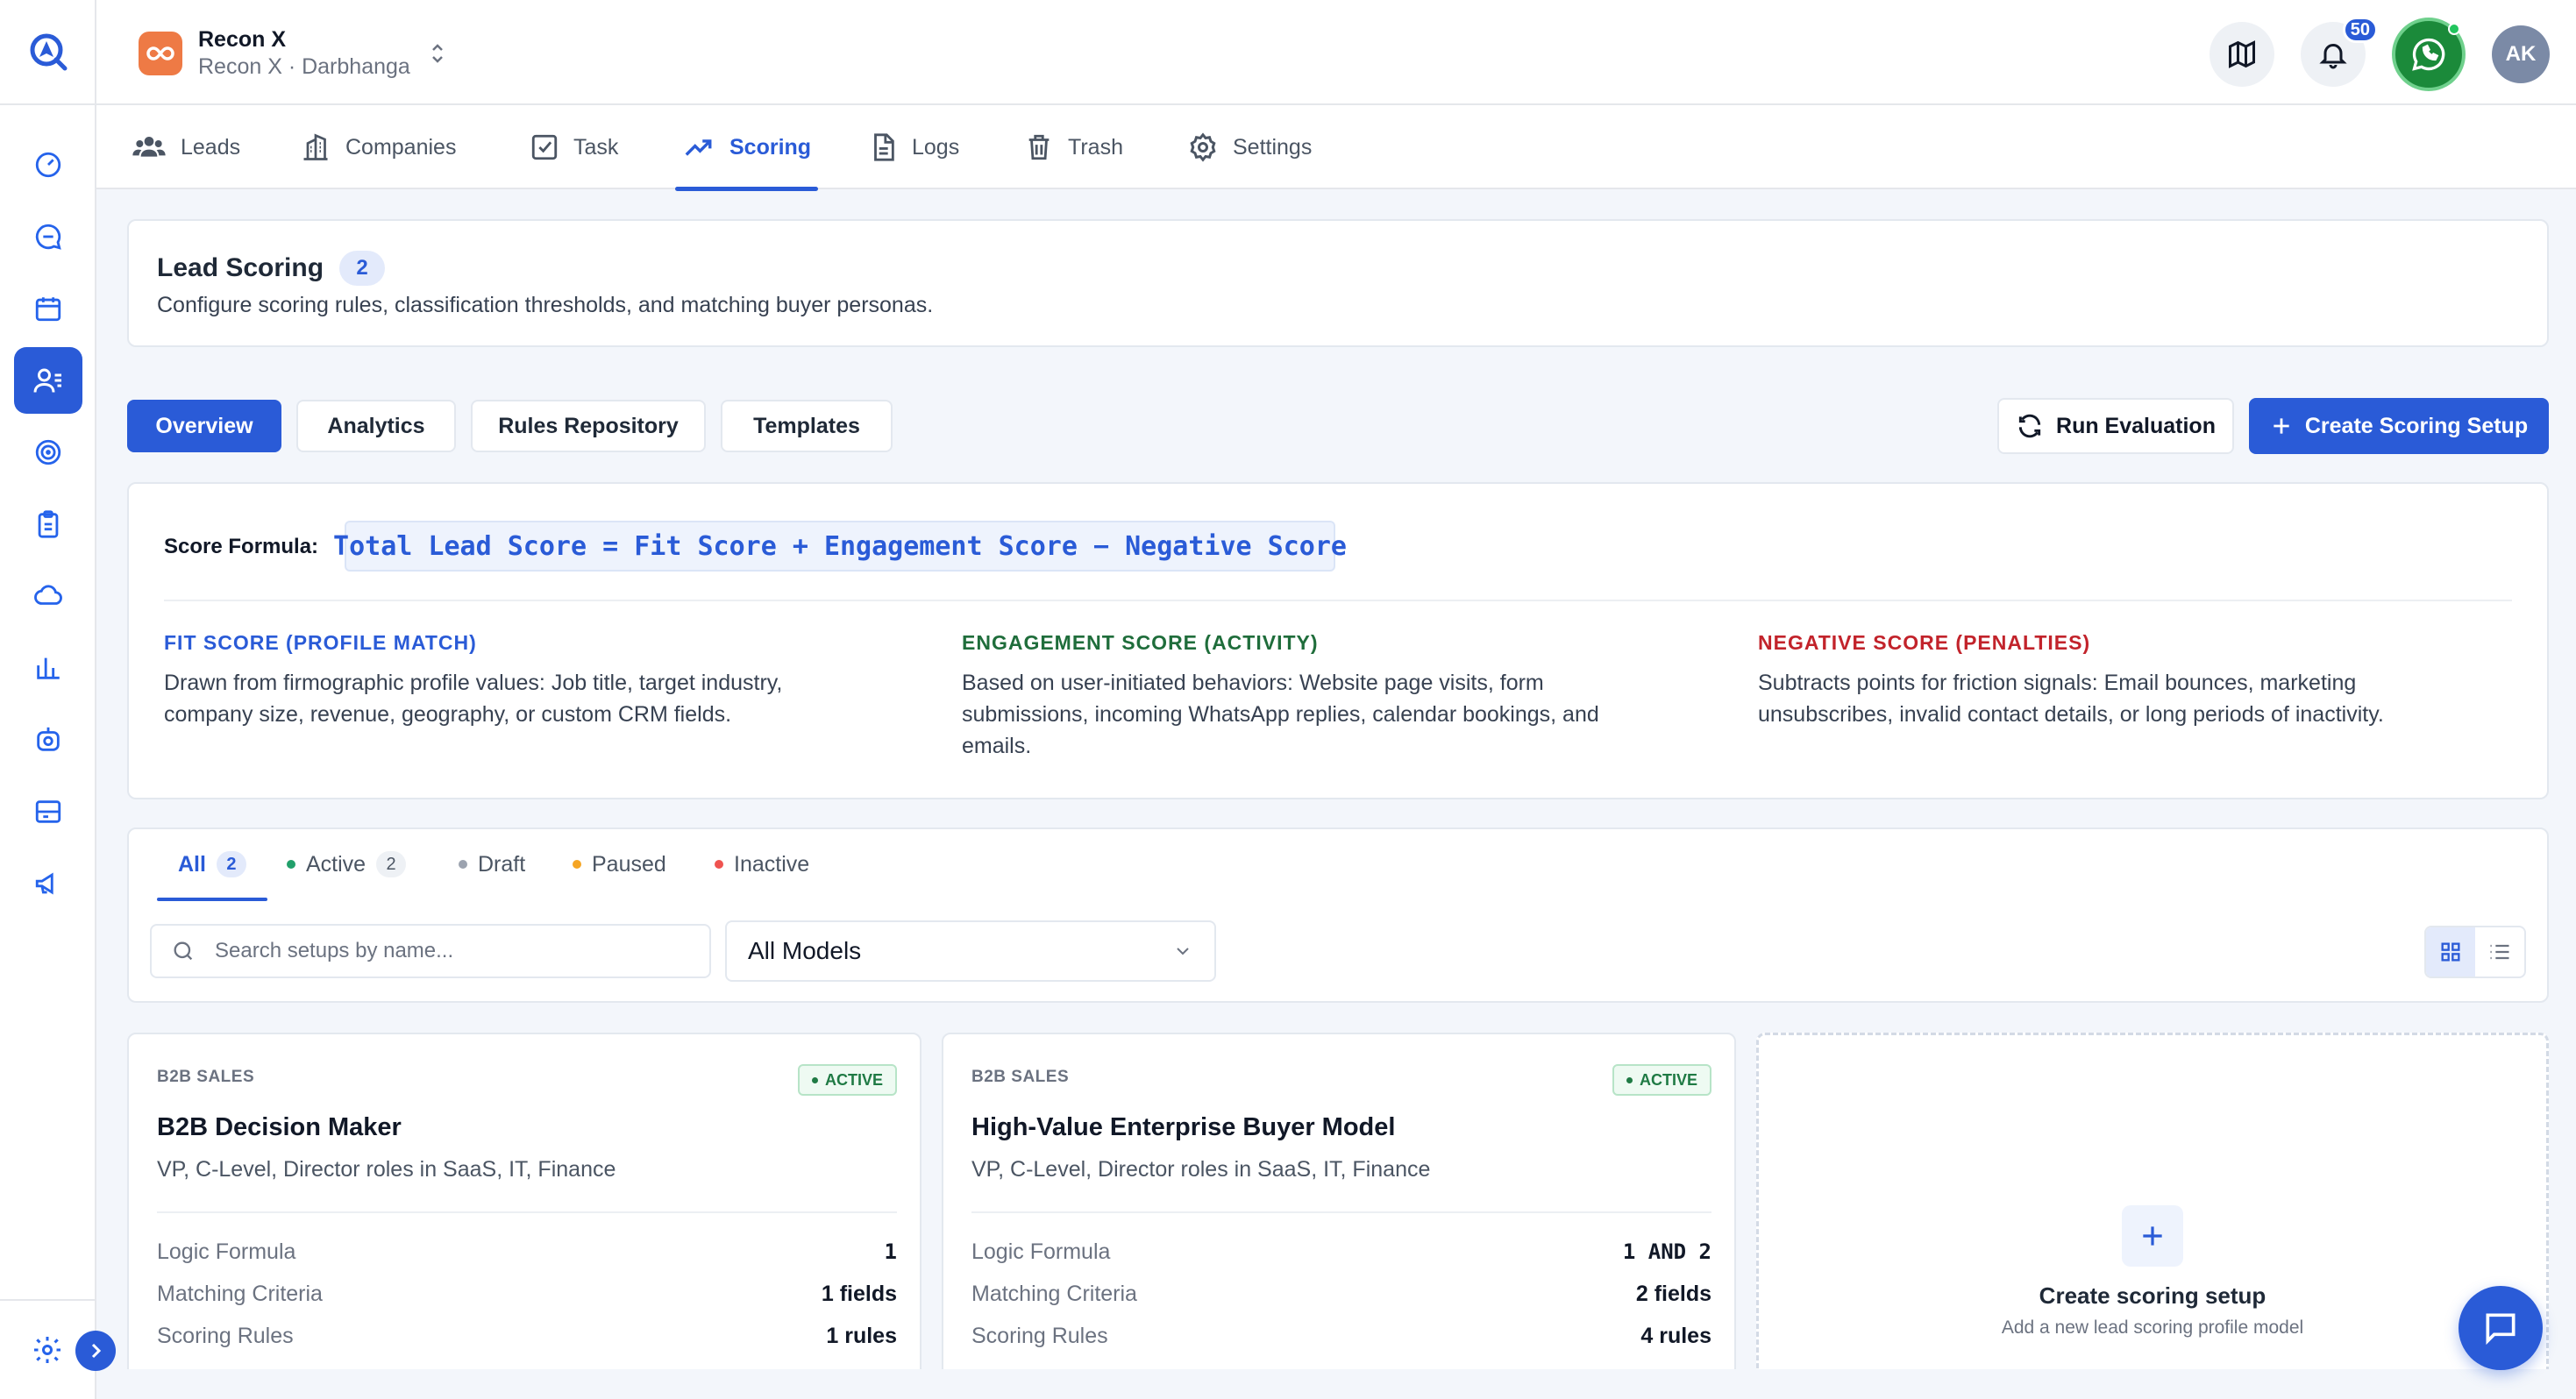 The width and height of the screenshot is (2576, 1399). Describe the element at coordinates (1341, 1336) in the screenshot. I see `setup-row-rules: Scoring Rules 4 rules` at that location.